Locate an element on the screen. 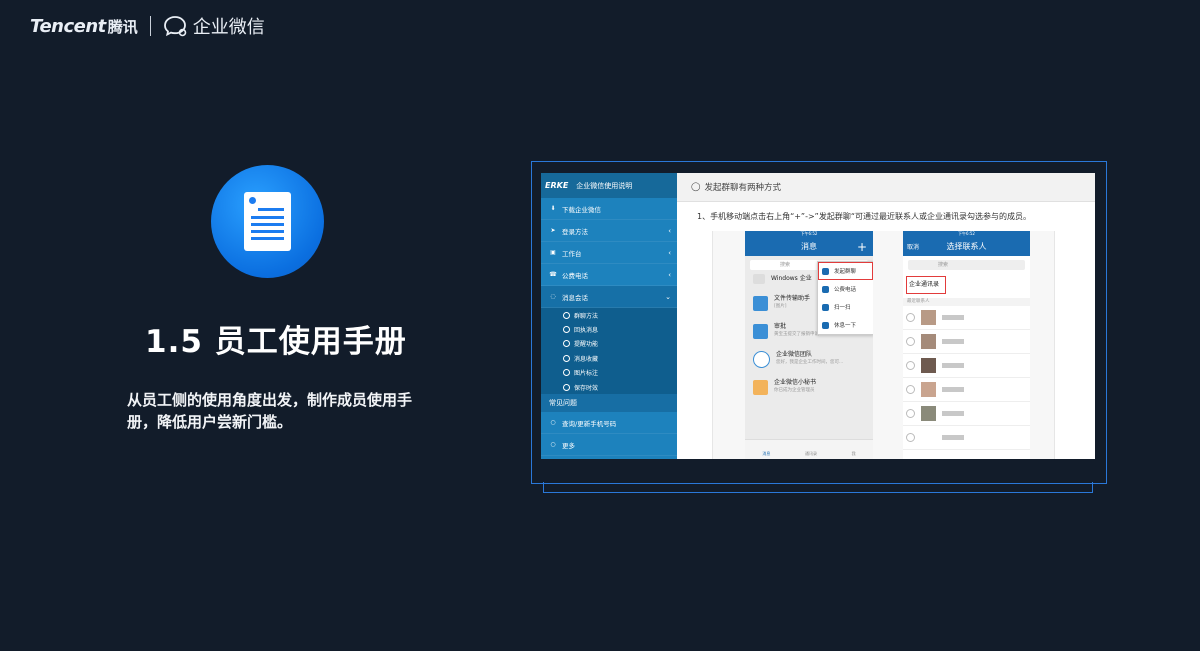  approval-icon is located at coordinates (760, 331).